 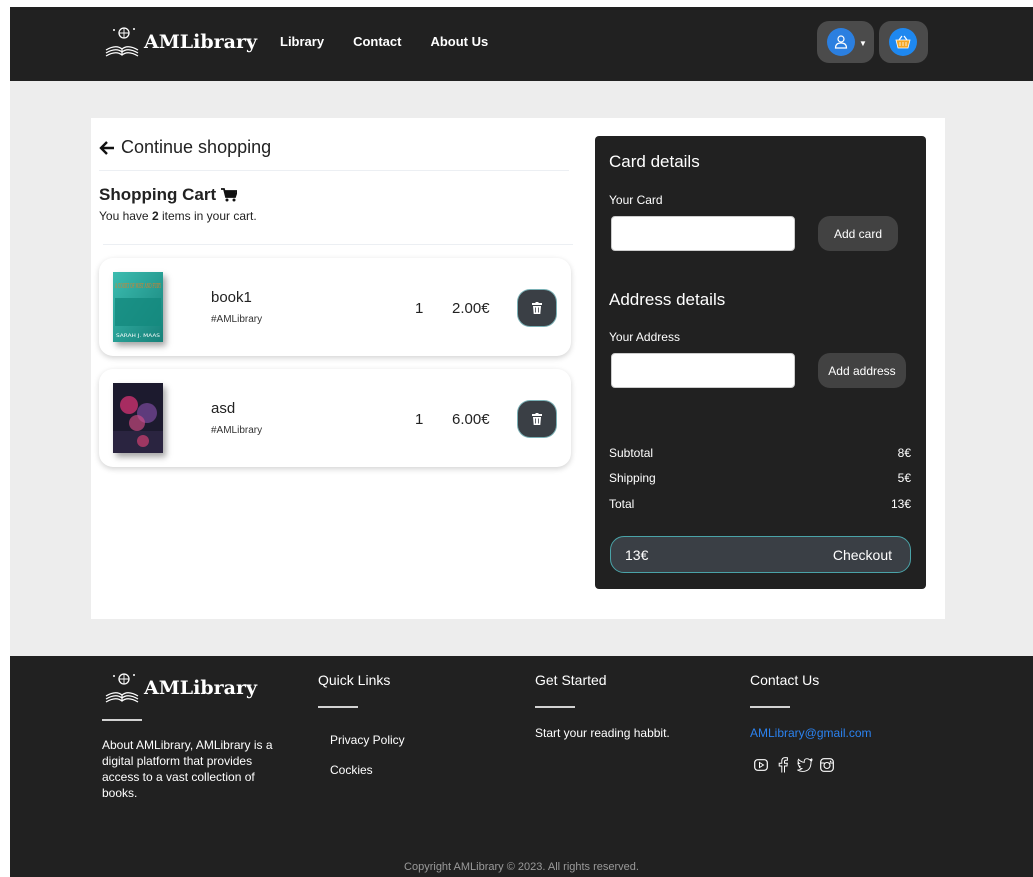 I want to click on address-input, so click(x=703, y=370).